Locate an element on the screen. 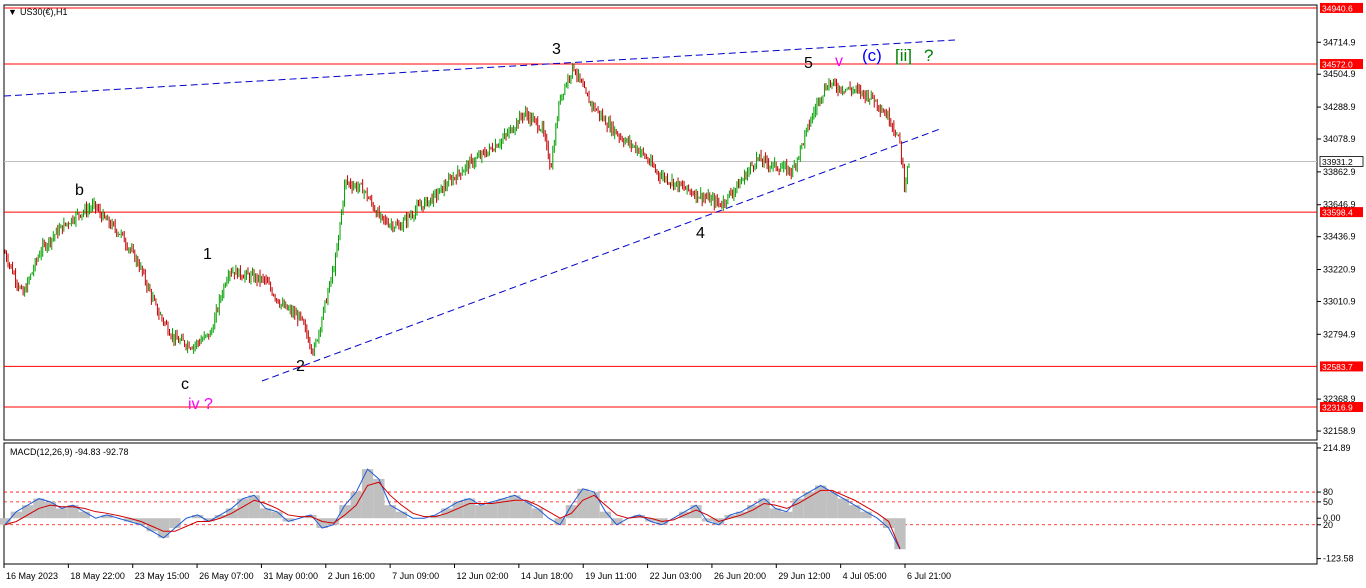 The height and width of the screenshot is (588, 1366). price-axis-tick: 34504.9 is located at coordinates (1339, 74).